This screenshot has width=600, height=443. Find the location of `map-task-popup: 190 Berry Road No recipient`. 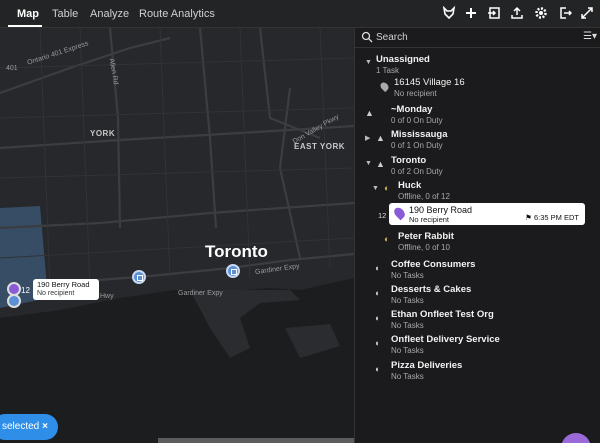

map-task-popup: 190 Berry Road No recipient is located at coordinates (66, 289).